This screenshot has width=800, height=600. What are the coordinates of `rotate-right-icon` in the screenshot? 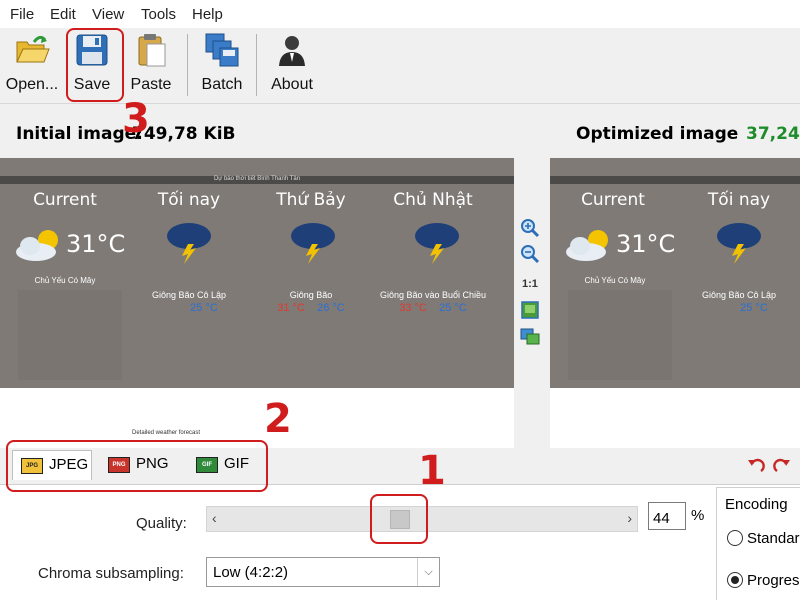 It's located at (782, 465).